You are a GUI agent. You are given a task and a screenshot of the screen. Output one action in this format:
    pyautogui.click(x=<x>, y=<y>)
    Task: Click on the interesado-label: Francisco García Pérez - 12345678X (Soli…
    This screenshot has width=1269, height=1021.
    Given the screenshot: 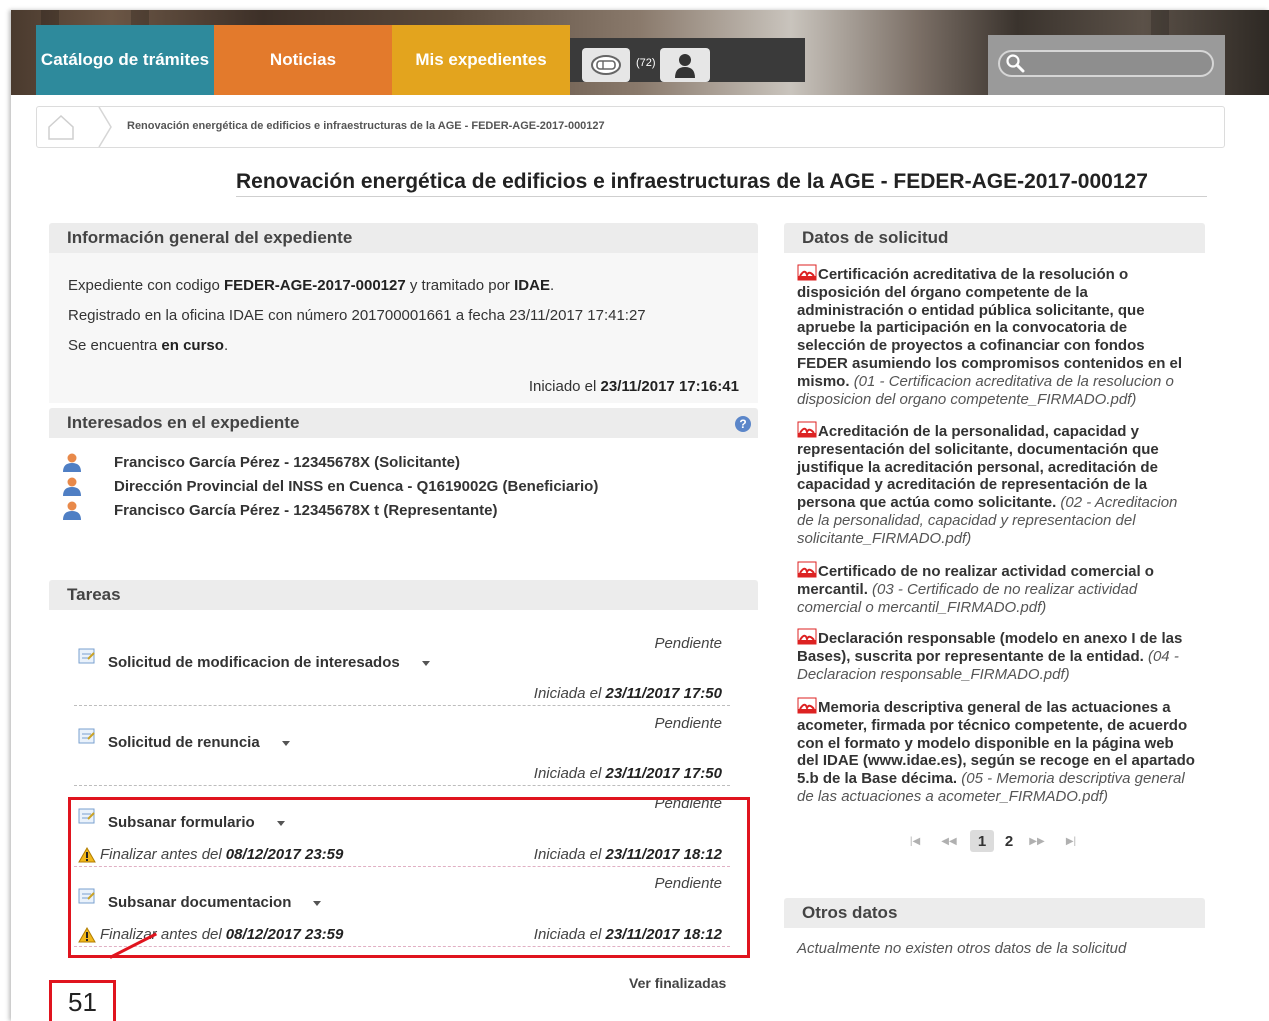 What is the action you would take?
    pyautogui.click(x=287, y=462)
    